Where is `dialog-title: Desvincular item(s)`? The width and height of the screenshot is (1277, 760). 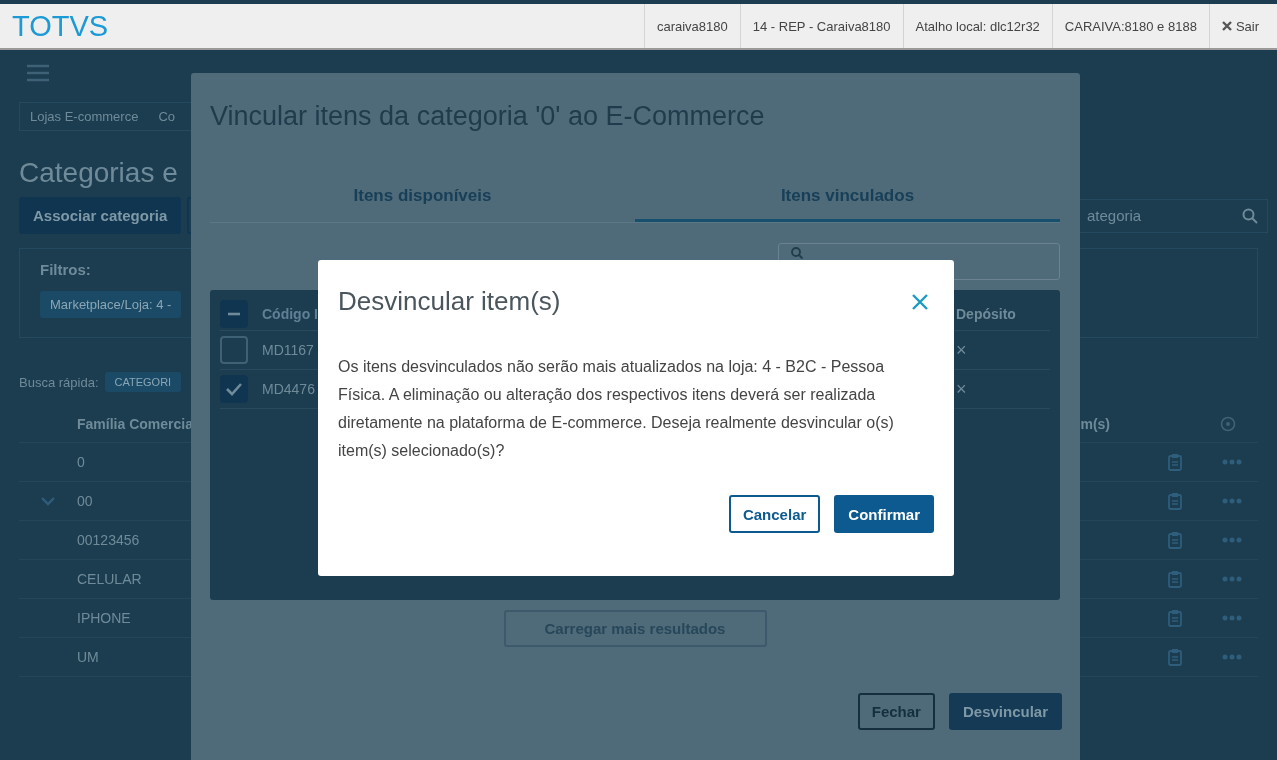
dialog-title: Desvincular item(s) is located at coordinates (449, 301).